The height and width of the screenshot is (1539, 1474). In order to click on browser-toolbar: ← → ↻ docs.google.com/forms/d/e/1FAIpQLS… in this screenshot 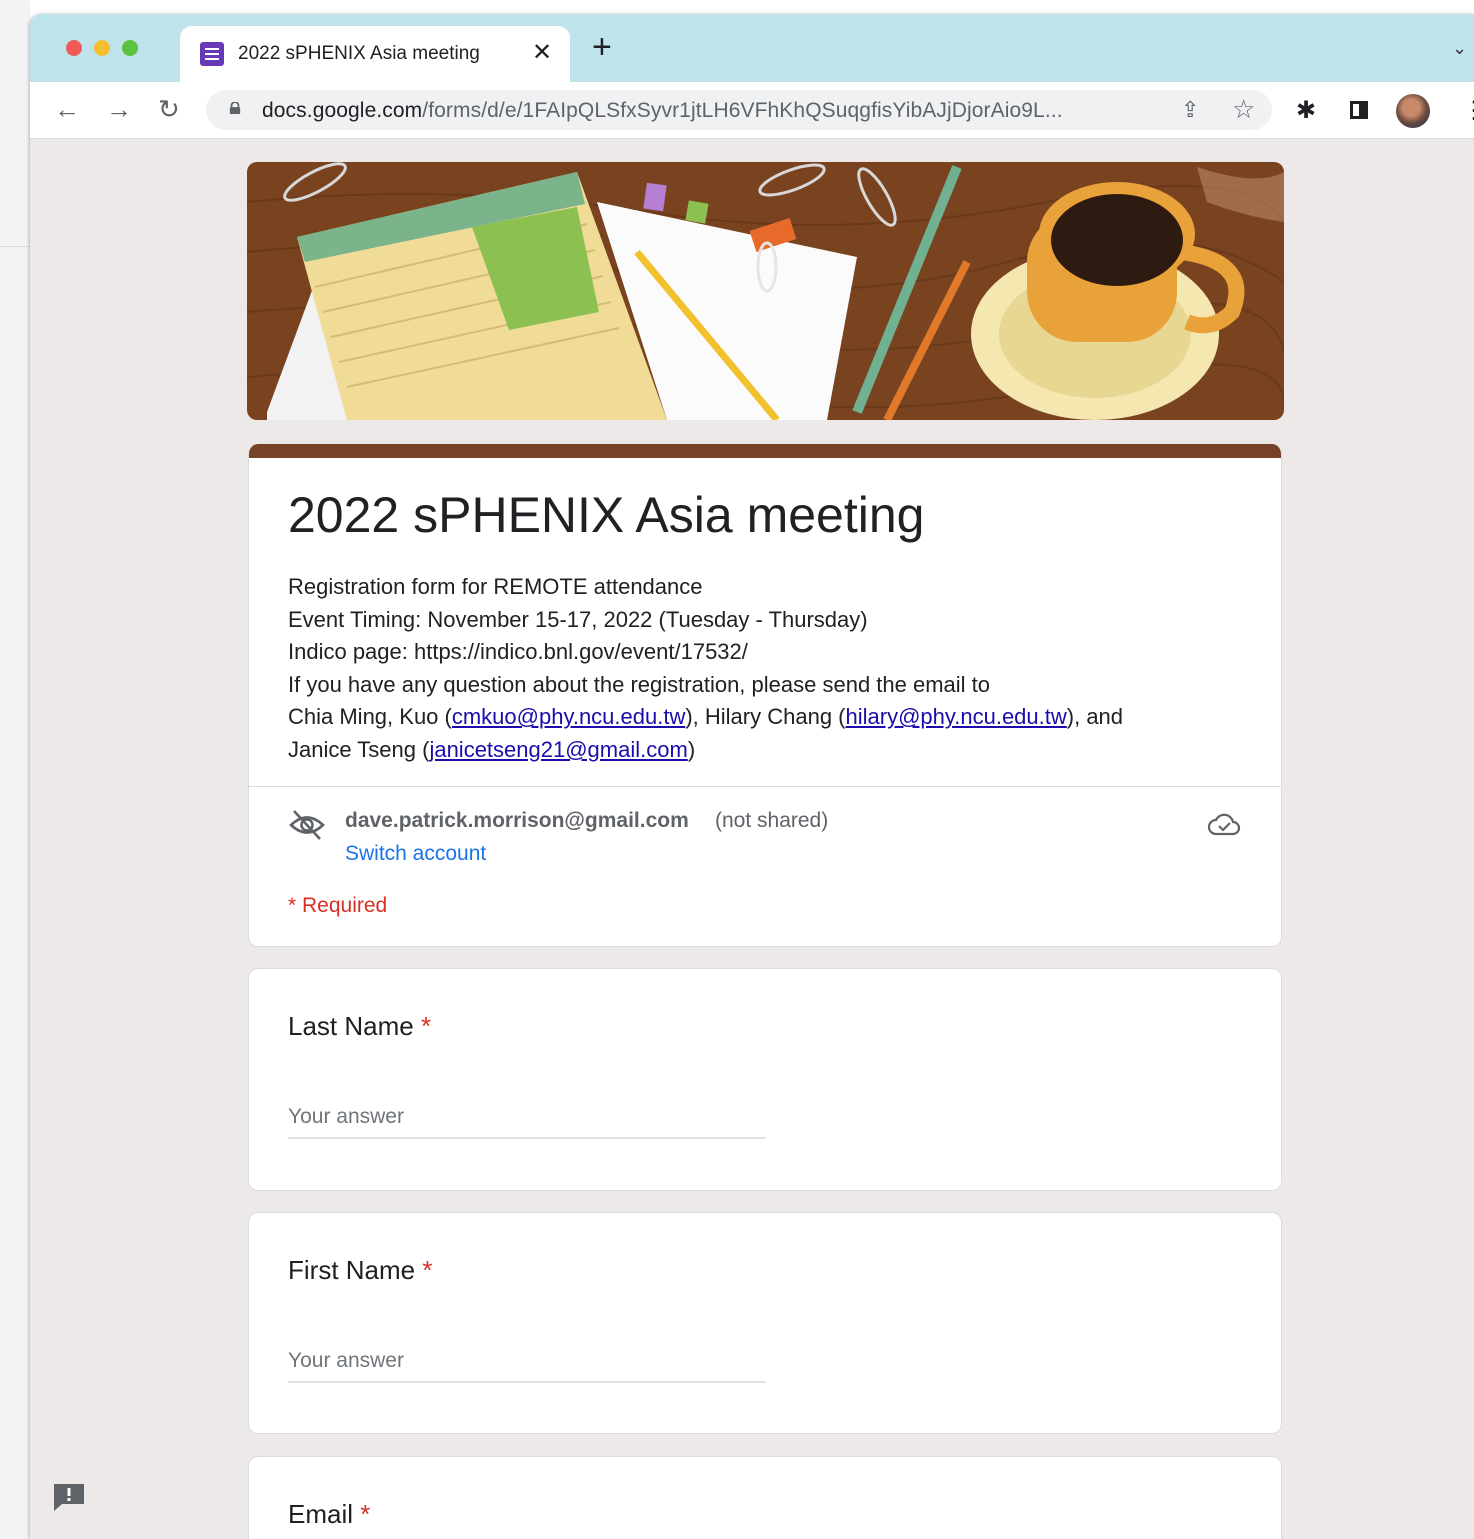, I will do `click(752, 110)`.